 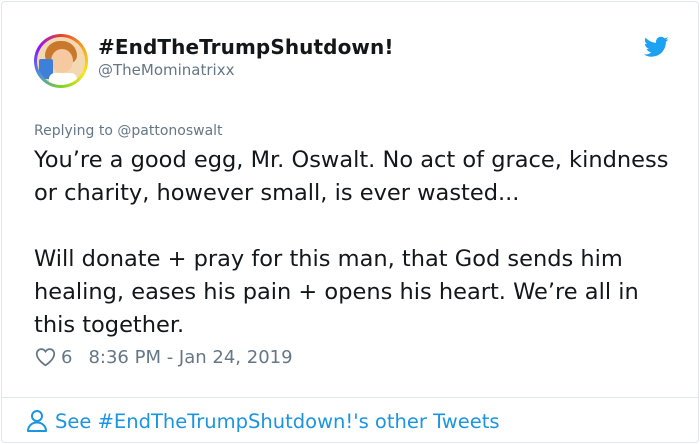 I want to click on avatar-image, so click(x=61, y=61).